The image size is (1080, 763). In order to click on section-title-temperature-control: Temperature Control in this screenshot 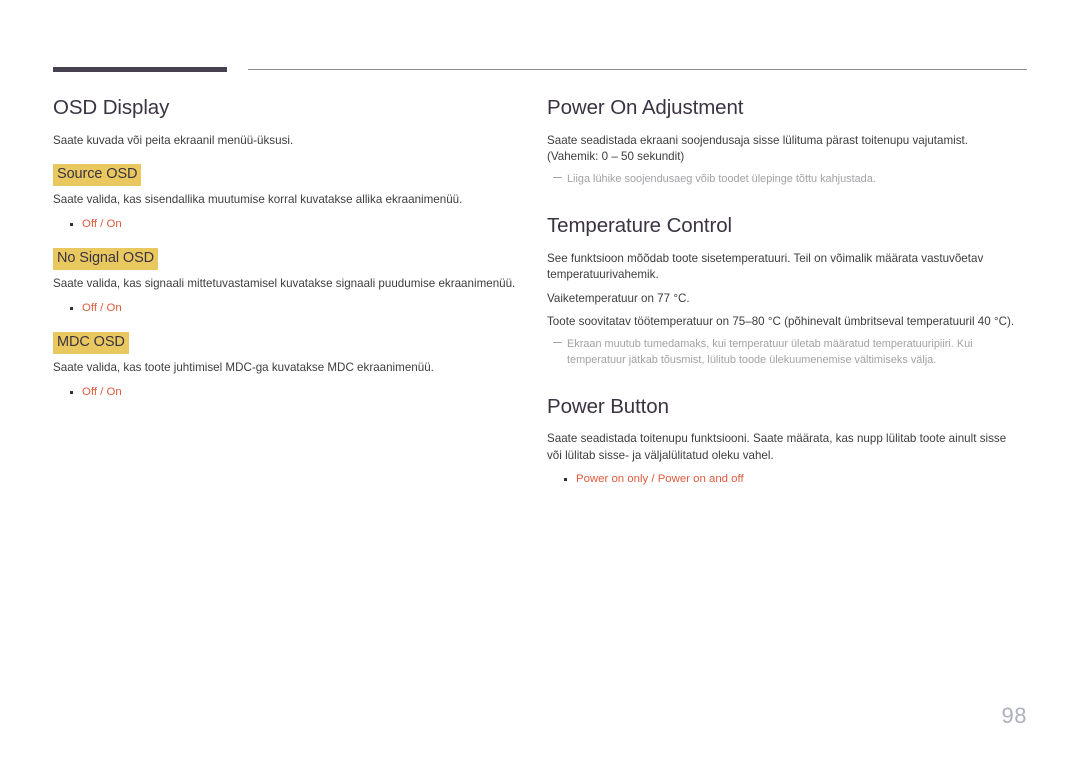, I will do `click(639, 226)`.